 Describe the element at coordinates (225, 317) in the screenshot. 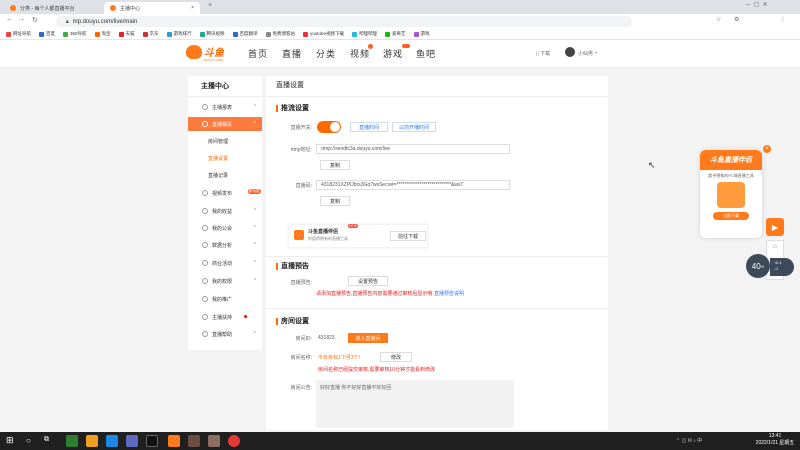

I see `sidebar-item-support: 主播扶持` at that location.